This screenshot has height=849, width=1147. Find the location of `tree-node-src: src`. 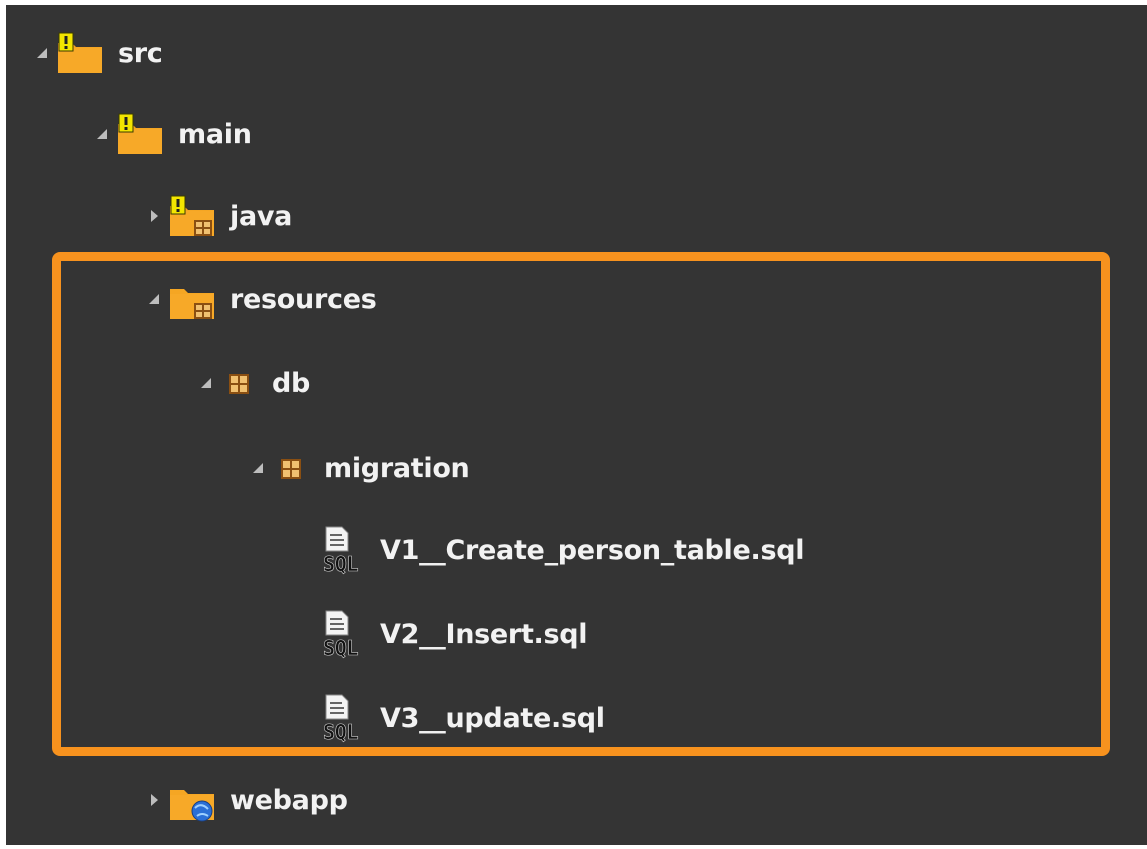

tree-node-src: src is located at coordinates (97, 53).